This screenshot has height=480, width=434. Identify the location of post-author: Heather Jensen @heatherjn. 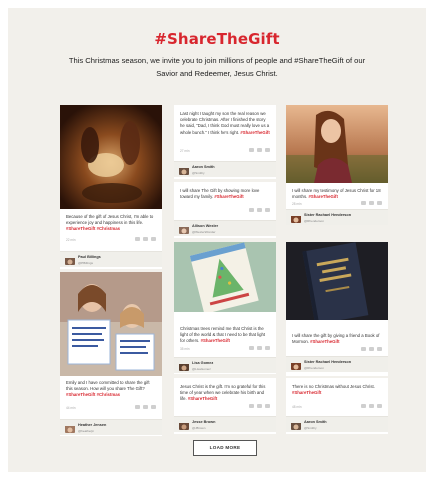
(111, 427).